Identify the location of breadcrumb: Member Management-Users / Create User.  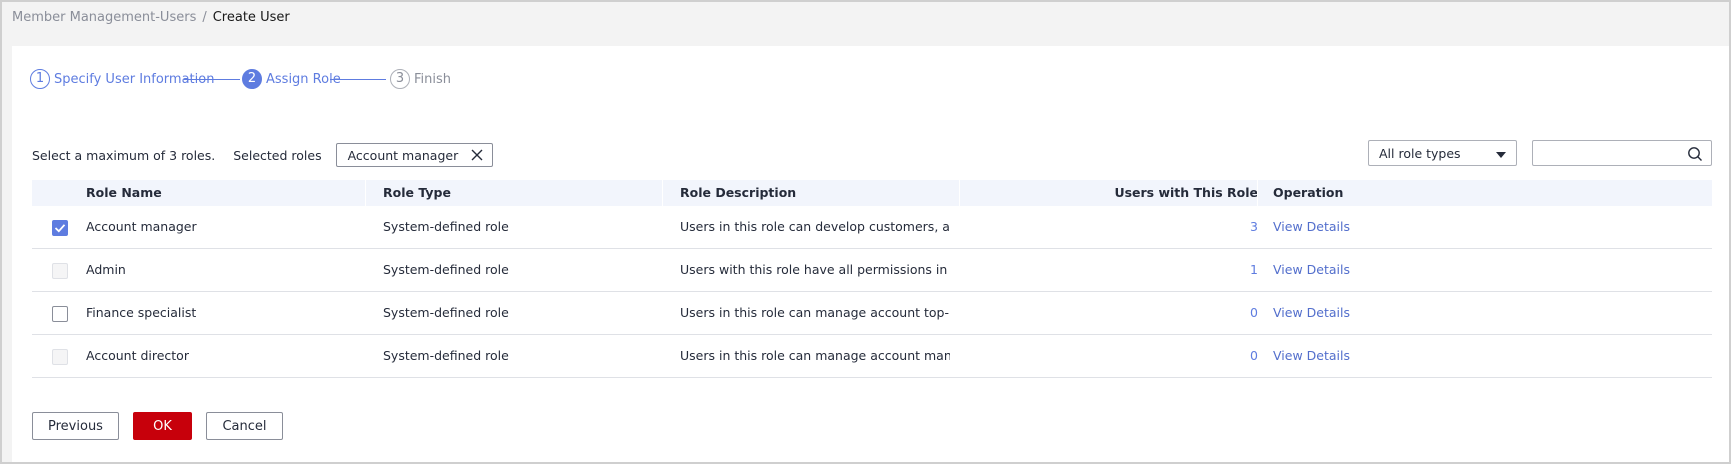
(151, 18).